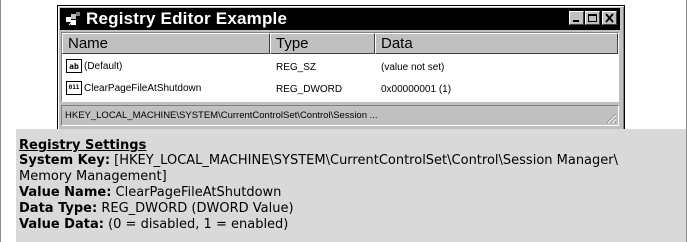  What do you see at coordinates (296, 67) in the screenshot?
I see `value-type: REG_SZ` at bounding box center [296, 67].